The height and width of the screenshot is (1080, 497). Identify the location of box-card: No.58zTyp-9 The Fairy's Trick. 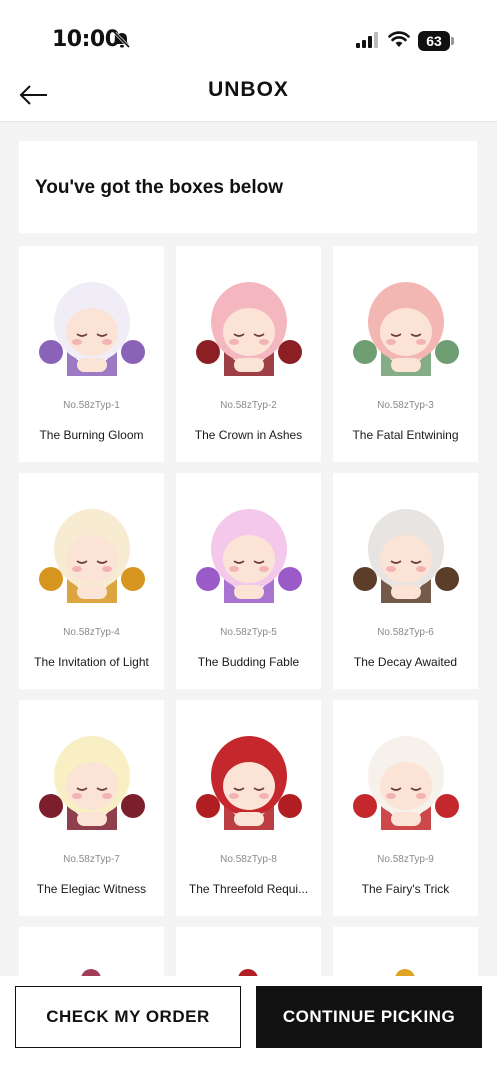
(405, 808).